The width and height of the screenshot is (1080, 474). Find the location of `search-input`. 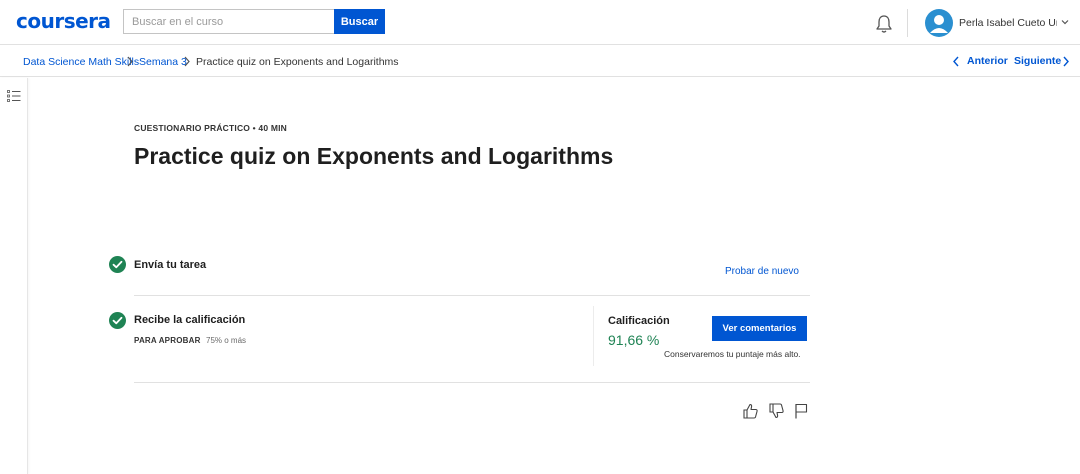

search-input is located at coordinates (228, 21).